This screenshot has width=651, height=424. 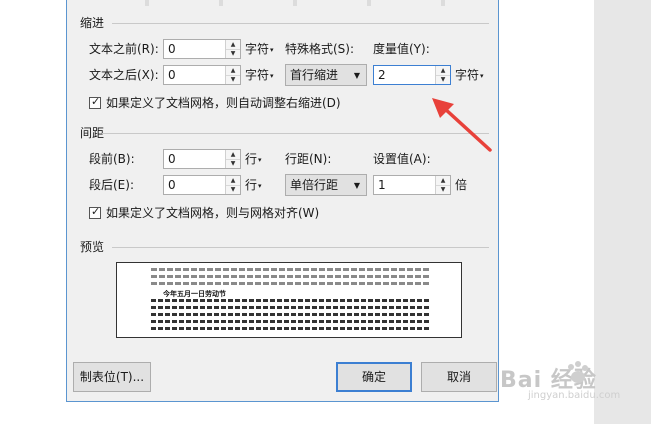 I want to click on space-after-unit-dropdown: 行▾, so click(x=253, y=186).